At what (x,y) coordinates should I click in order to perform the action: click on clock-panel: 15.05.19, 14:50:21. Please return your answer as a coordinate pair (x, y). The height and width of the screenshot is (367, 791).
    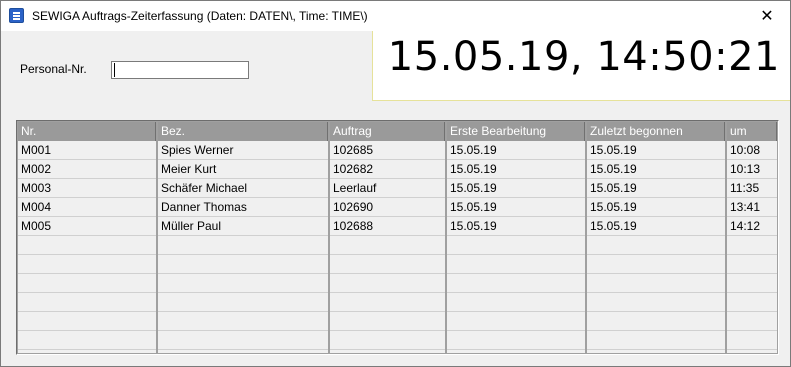
    Looking at the image, I should click on (581, 66).